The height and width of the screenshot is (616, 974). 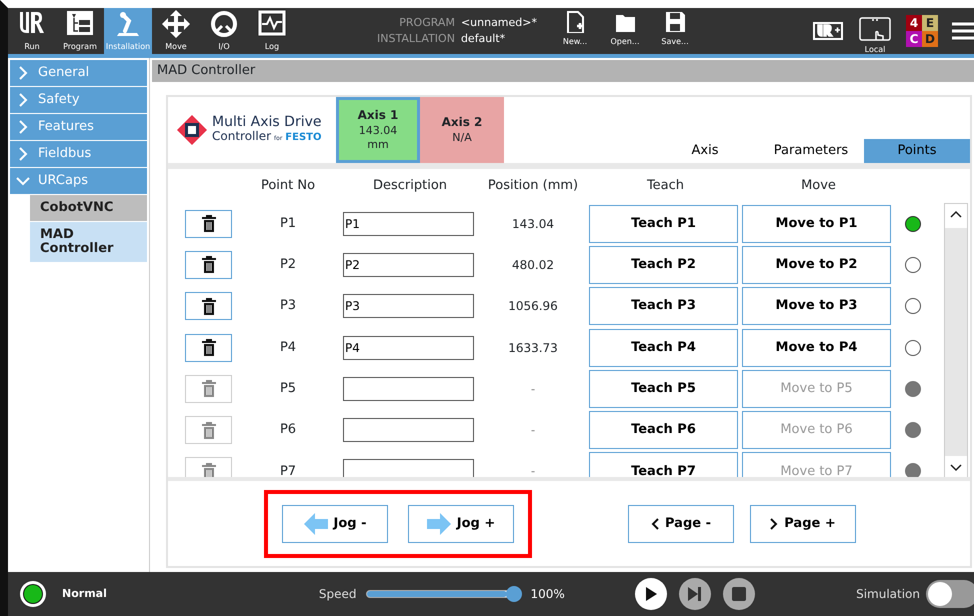 I want to click on axis-card: Axis 1 143.04 mm, so click(x=378, y=130).